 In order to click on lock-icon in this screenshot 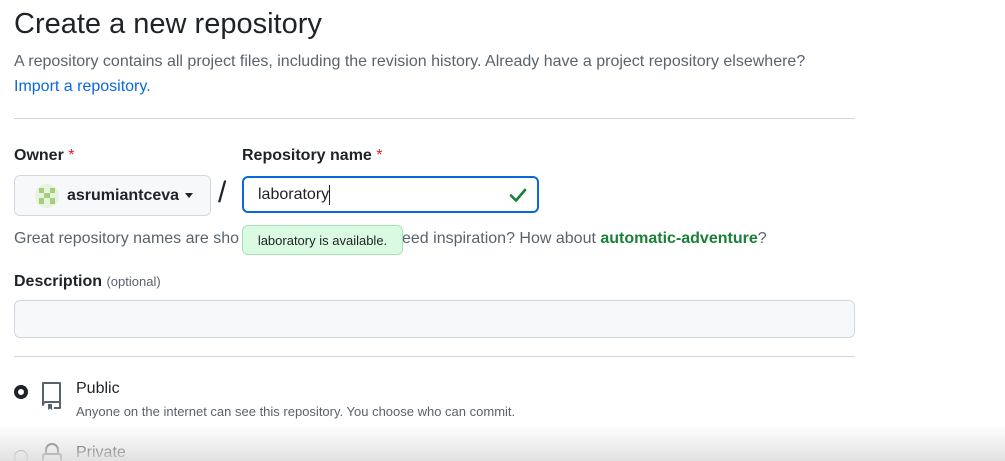, I will do `click(52, 452)`.